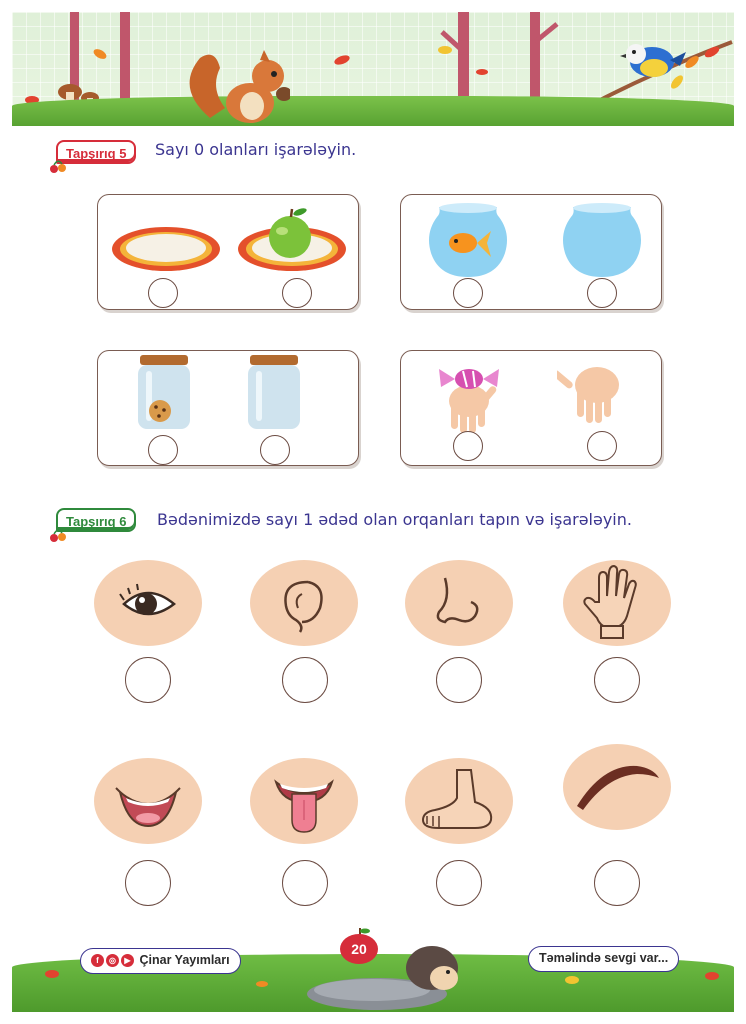  What do you see at coordinates (96, 520) in the screenshot?
I see `task6-tag: Tapşırıq 6` at bounding box center [96, 520].